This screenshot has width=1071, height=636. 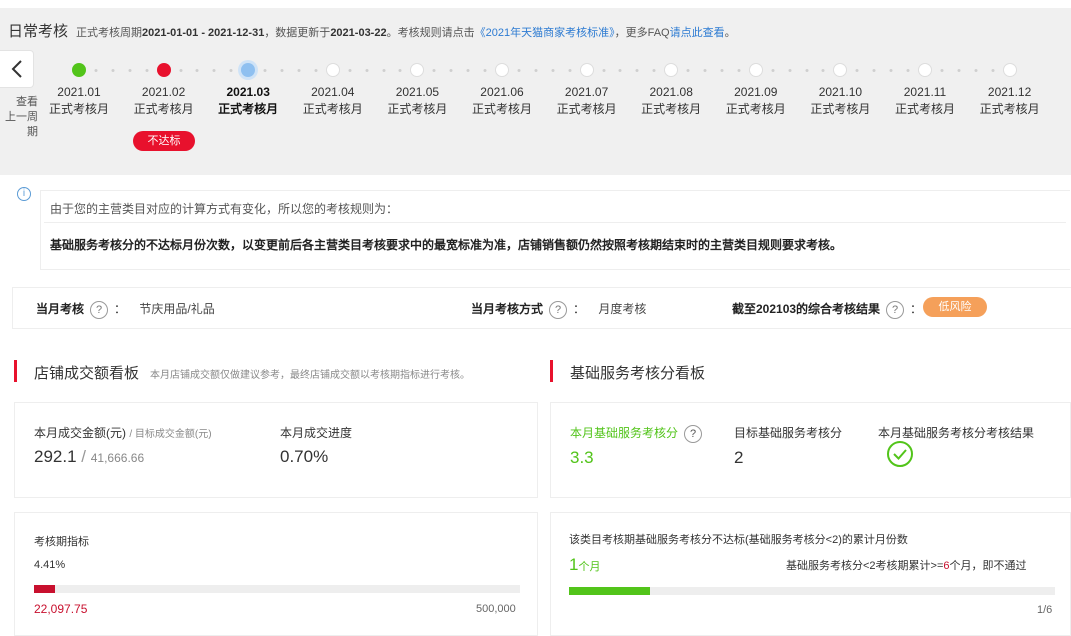 What do you see at coordinates (61, 542) in the screenshot?
I see `period-label: 考核期指标` at bounding box center [61, 542].